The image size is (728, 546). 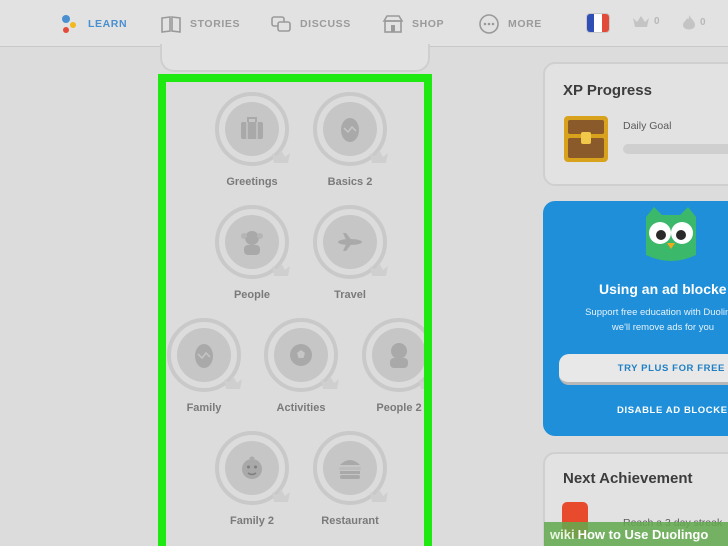 I want to click on nav-more: MORE, so click(x=510, y=23).